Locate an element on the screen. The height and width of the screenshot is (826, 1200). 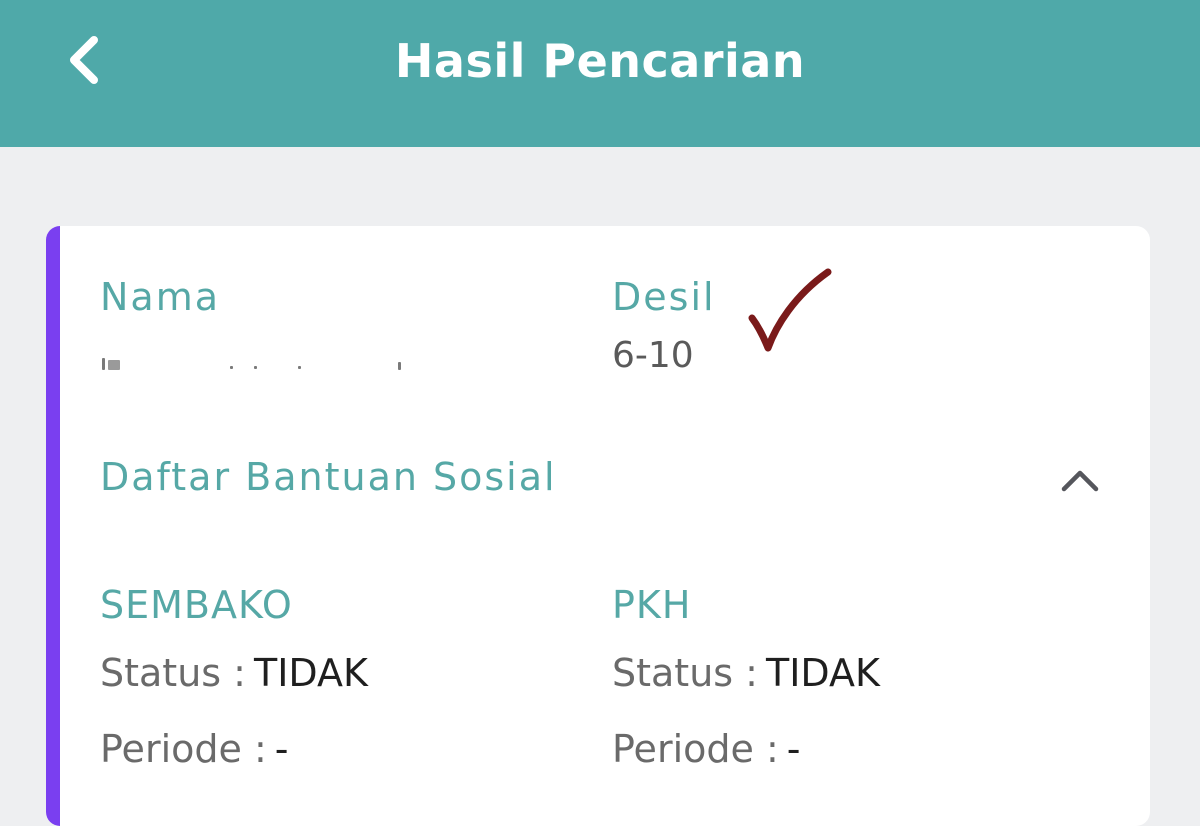
desil-label: Desil is located at coordinates (664, 297).